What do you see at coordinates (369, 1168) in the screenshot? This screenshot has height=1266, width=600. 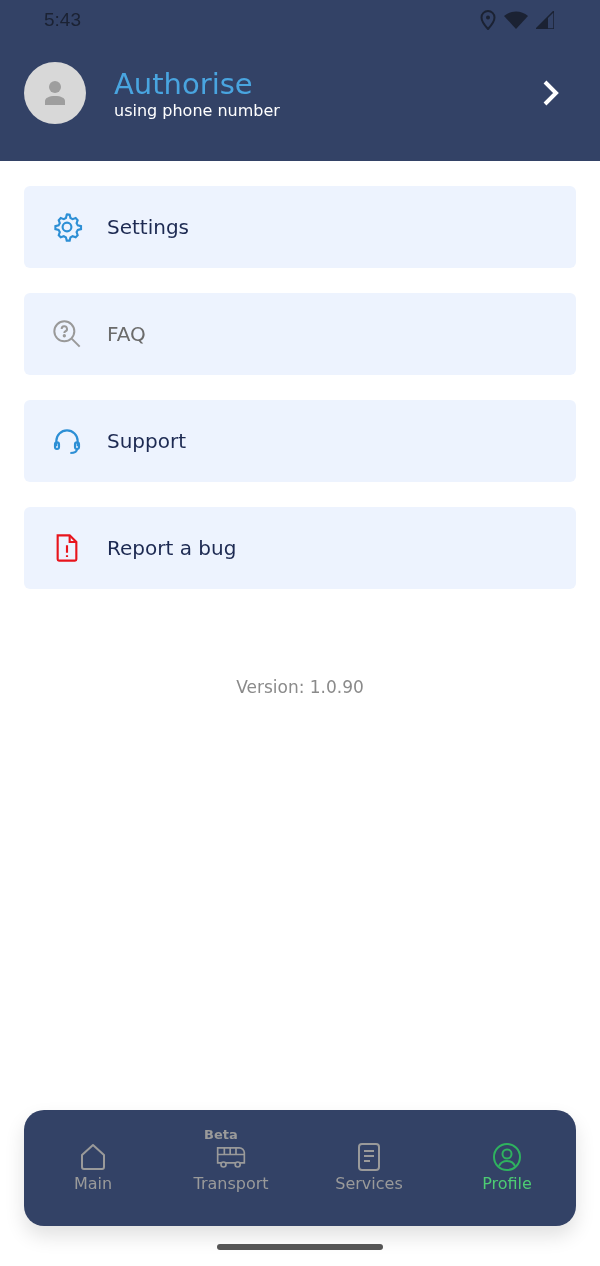 I see `nav-tab: Services` at bounding box center [369, 1168].